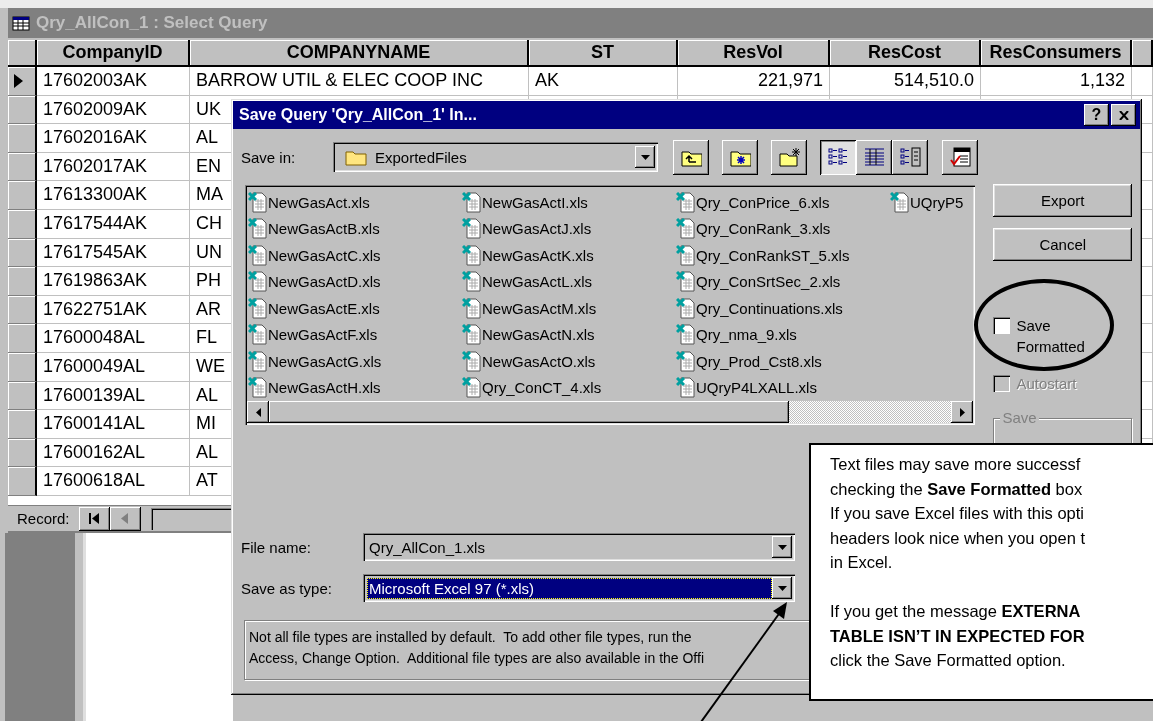 This screenshot has width=1153, height=721. I want to click on table-cell: 17602016AK, so click(113, 138).